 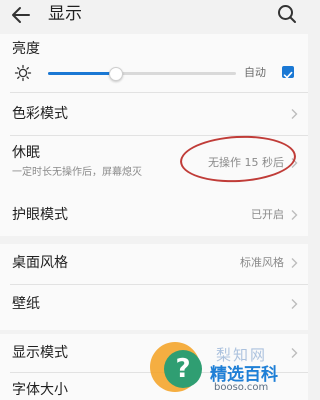 What do you see at coordinates (288, 75) in the screenshot?
I see `checkmark-icon` at bounding box center [288, 75].